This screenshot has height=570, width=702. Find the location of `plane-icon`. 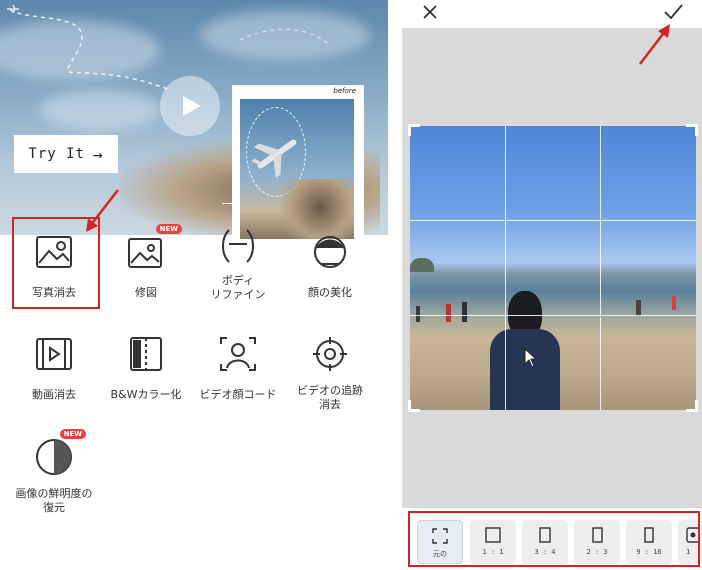

plane-icon is located at coordinates (13, 9).